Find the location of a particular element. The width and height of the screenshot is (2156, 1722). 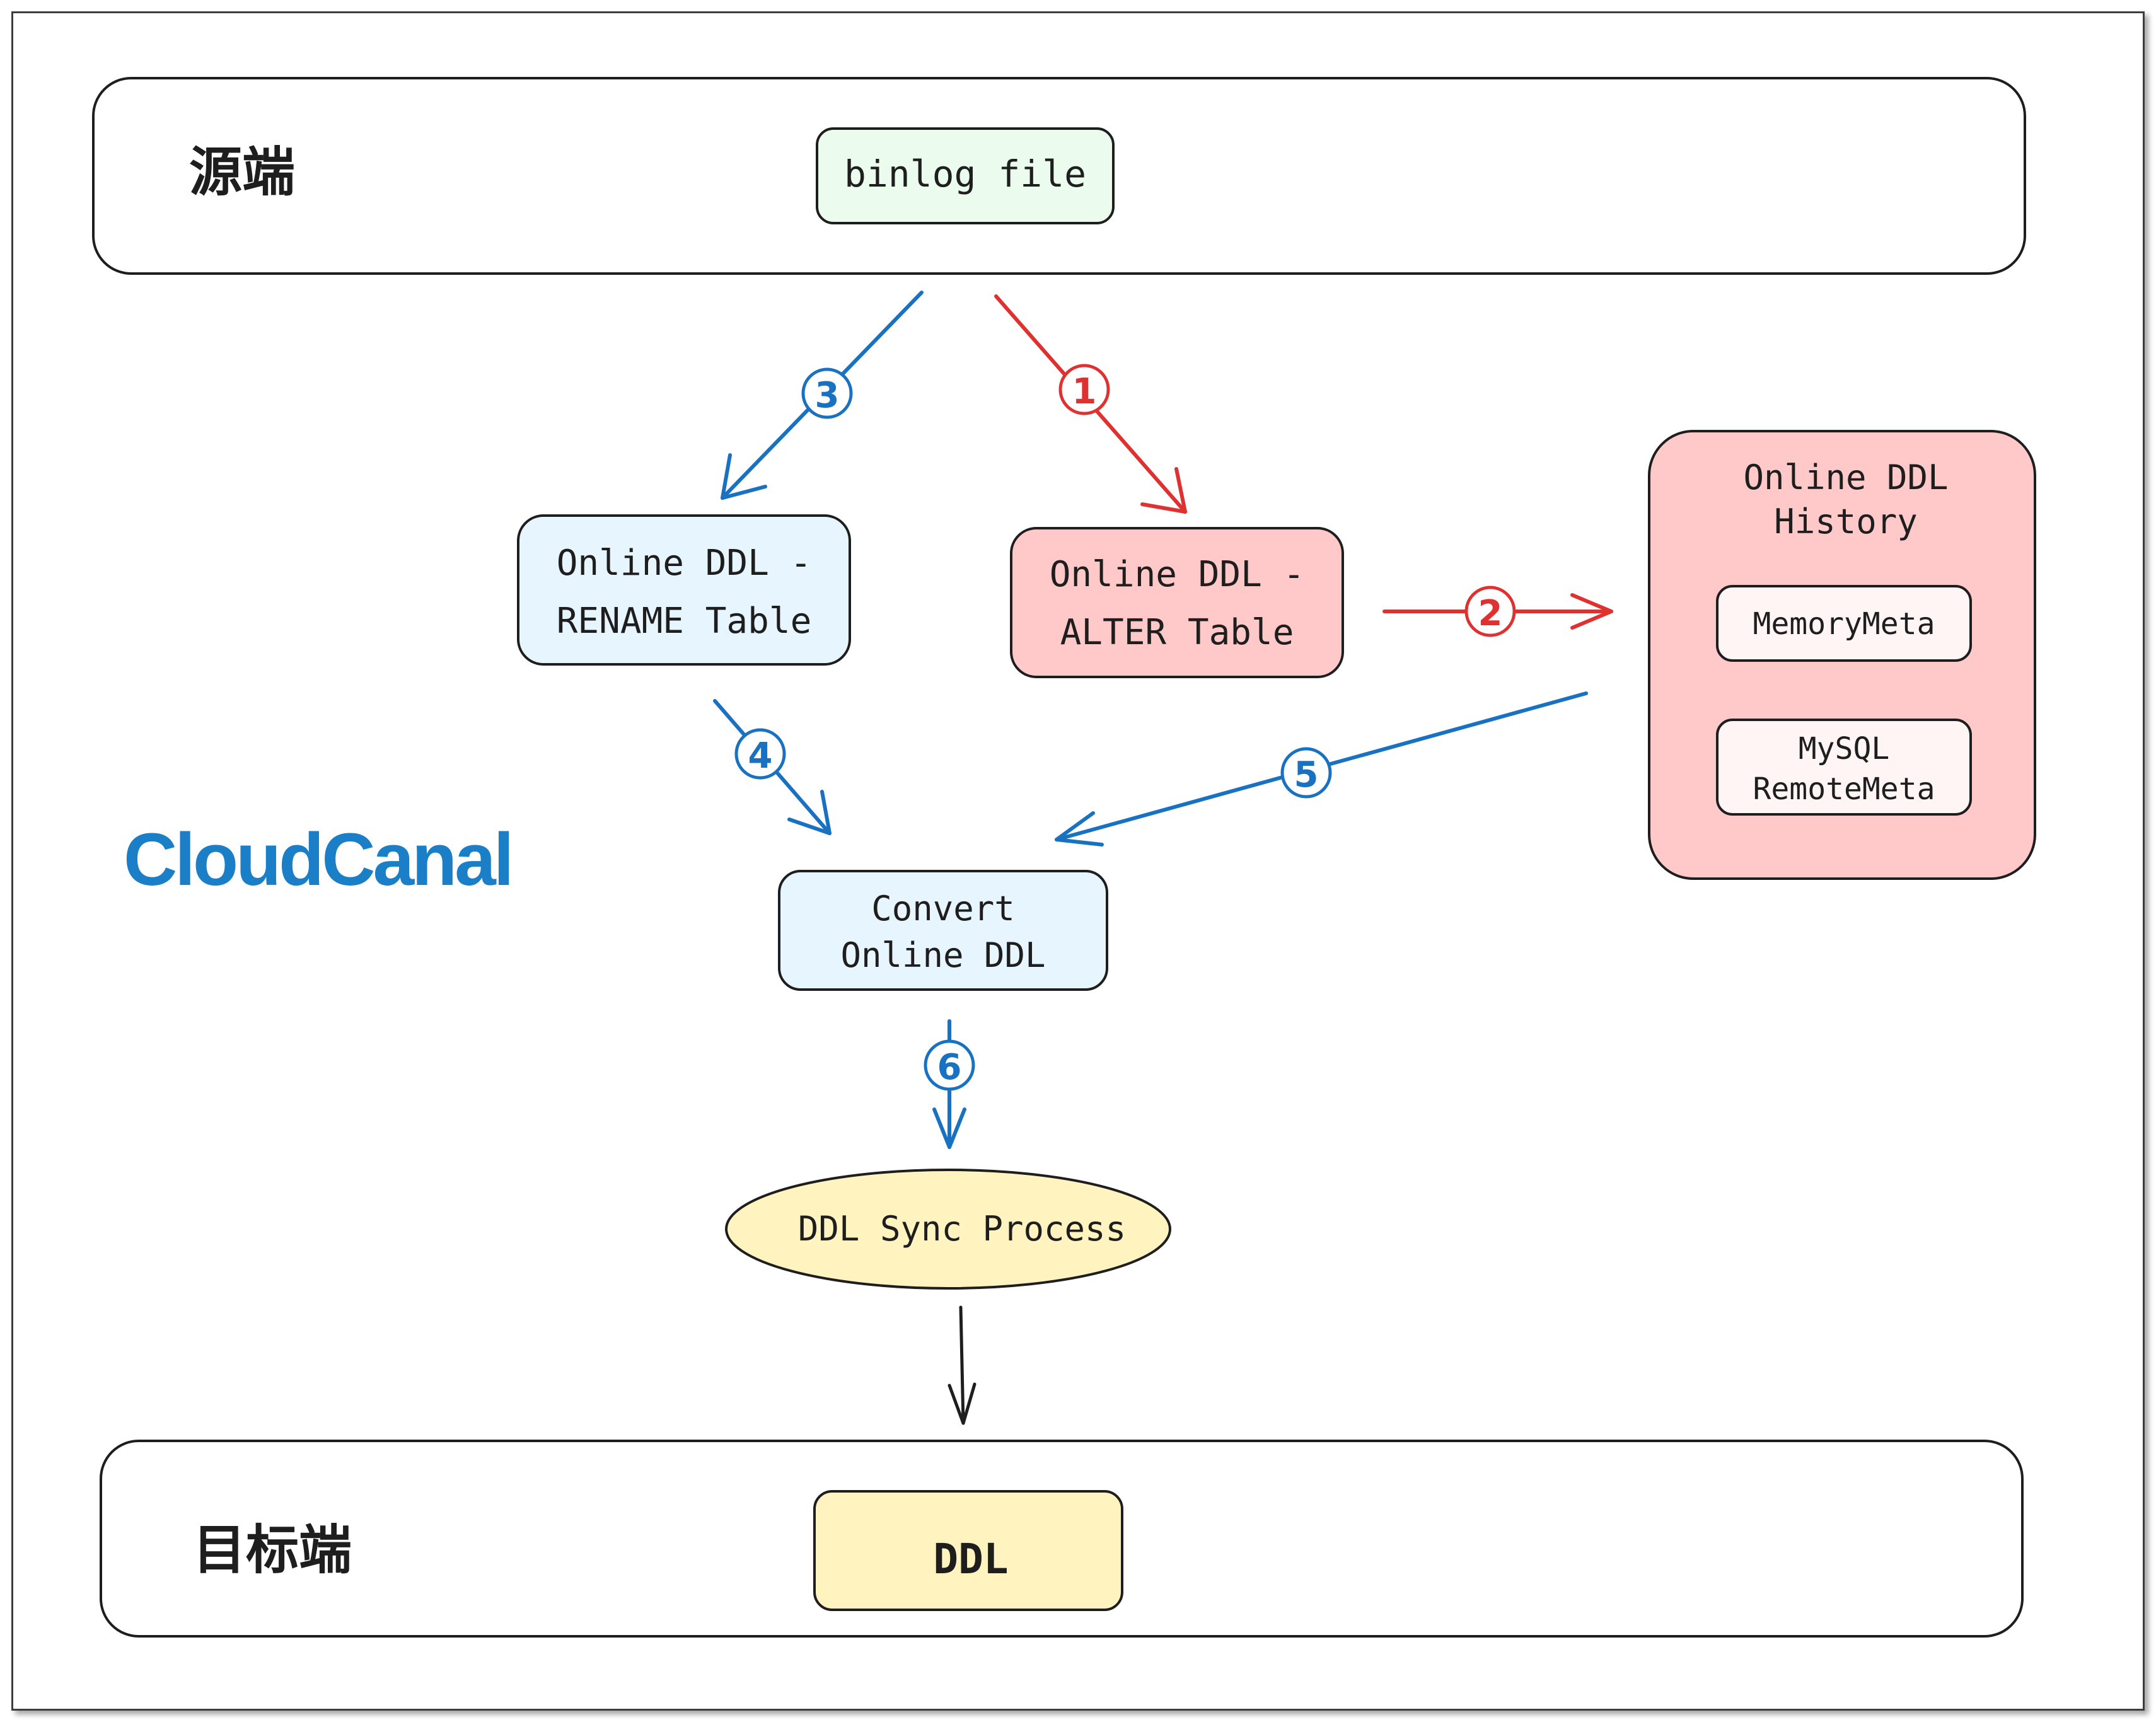

memory-meta-node: MemoryMeta is located at coordinates (1844, 623).